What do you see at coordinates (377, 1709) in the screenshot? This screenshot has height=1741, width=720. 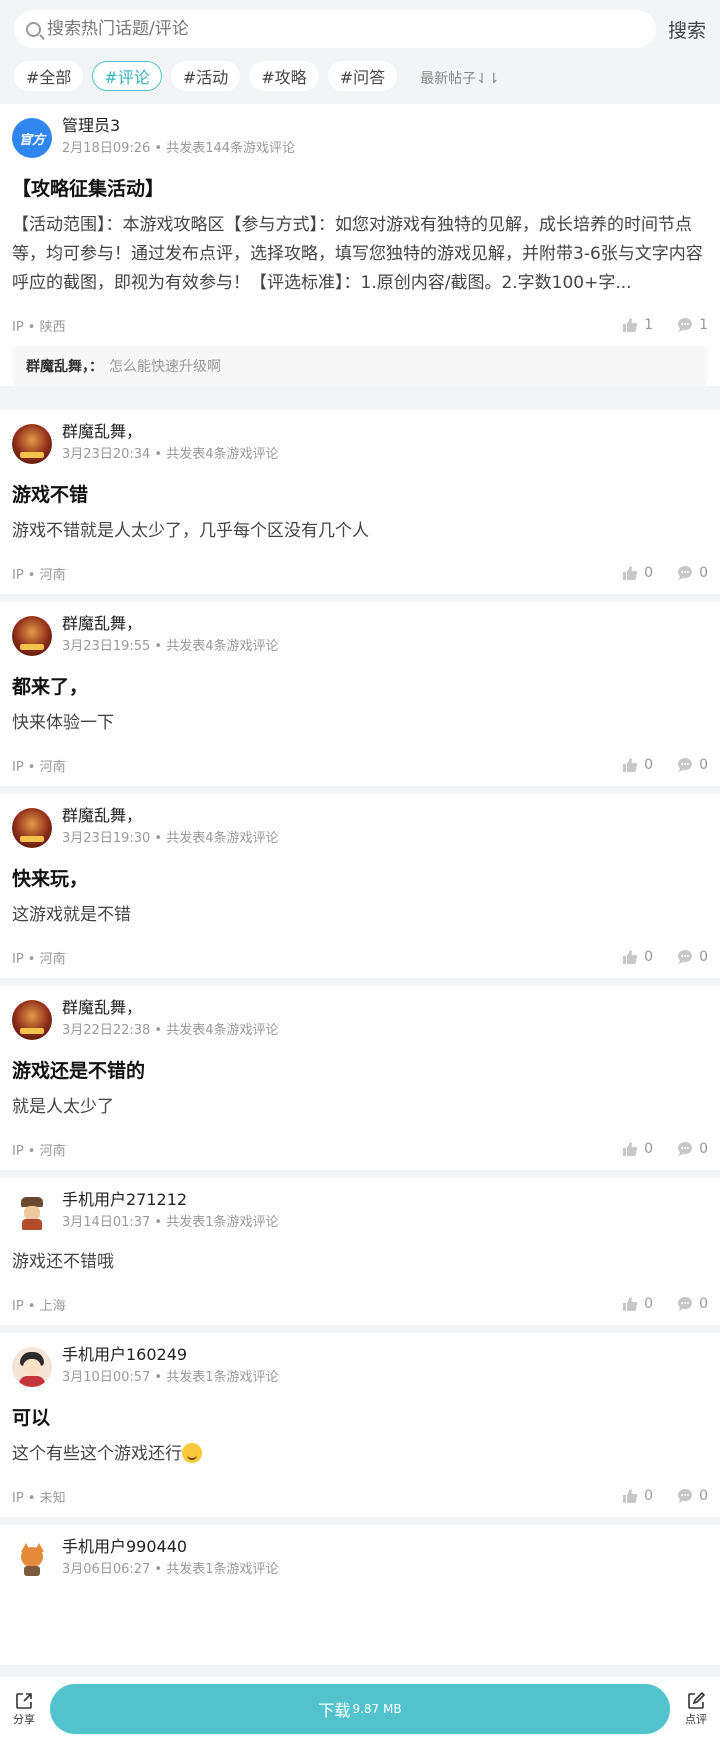 I see `download-size: 9.87 MB` at bounding box center [377, 1709].